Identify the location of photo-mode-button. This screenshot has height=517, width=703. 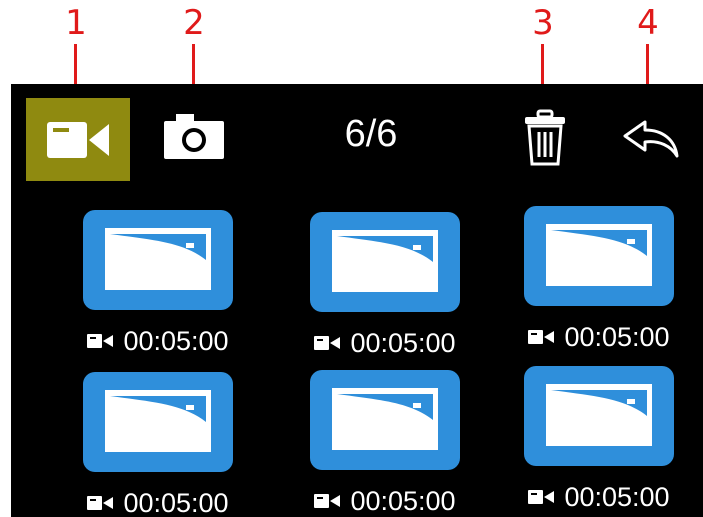
(194, 136).